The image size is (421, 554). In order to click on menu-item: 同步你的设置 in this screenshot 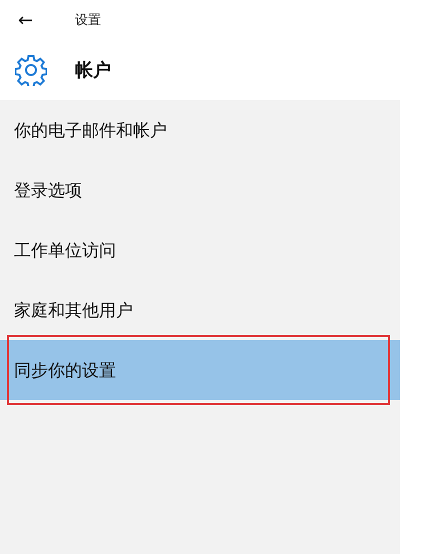, I will do `click(200, 370)`.